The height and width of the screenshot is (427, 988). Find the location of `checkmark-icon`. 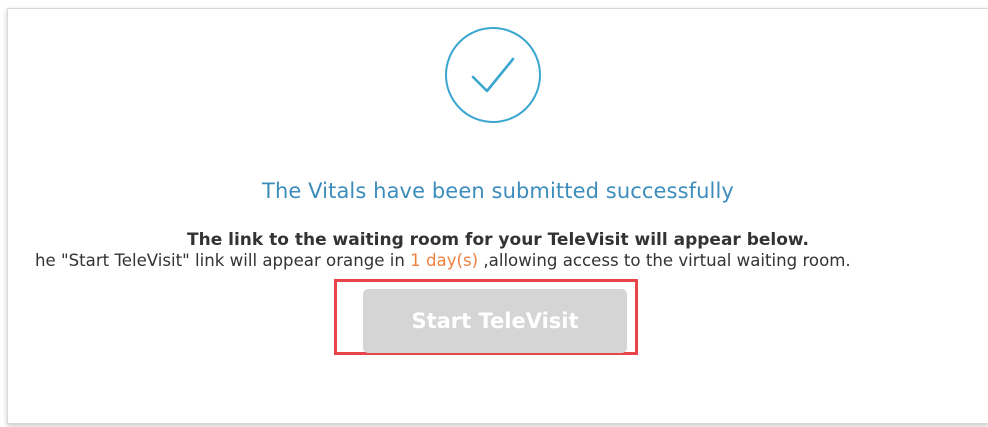

checkmark-icon is located at coordinates (493, 75).